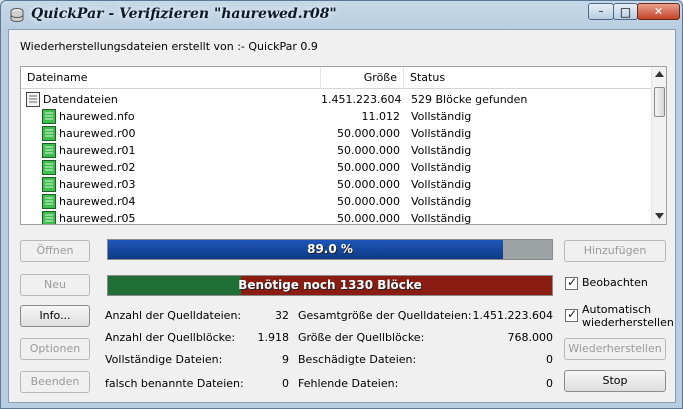 The image size is (683, 409). I want to click on missing-files-label: Fehlende Dateien:, so click(348, 383).